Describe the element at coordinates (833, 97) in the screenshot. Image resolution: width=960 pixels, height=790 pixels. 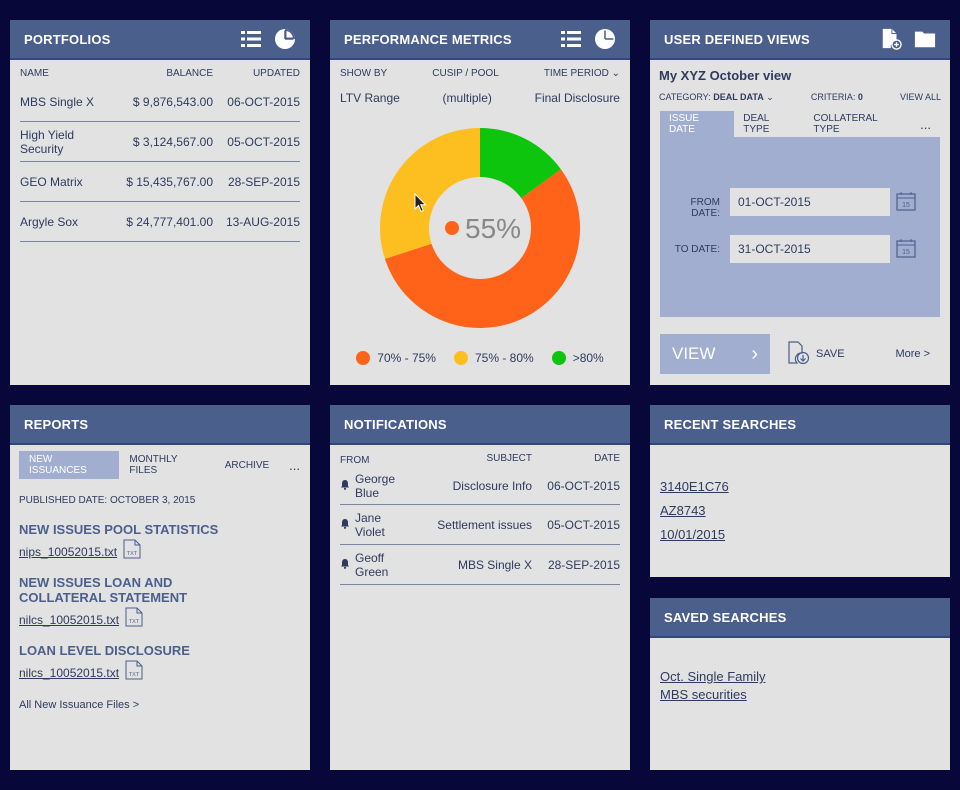
I see `criteria-label: CRITERIA:` at that location.